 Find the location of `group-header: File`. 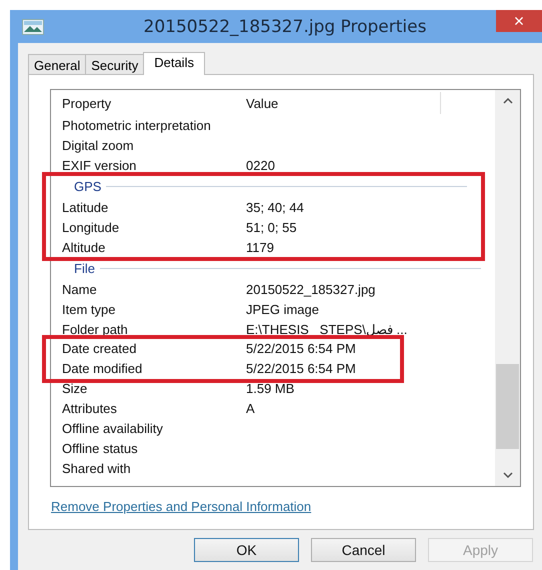

group-header: File is located at coordinates (81, 268).